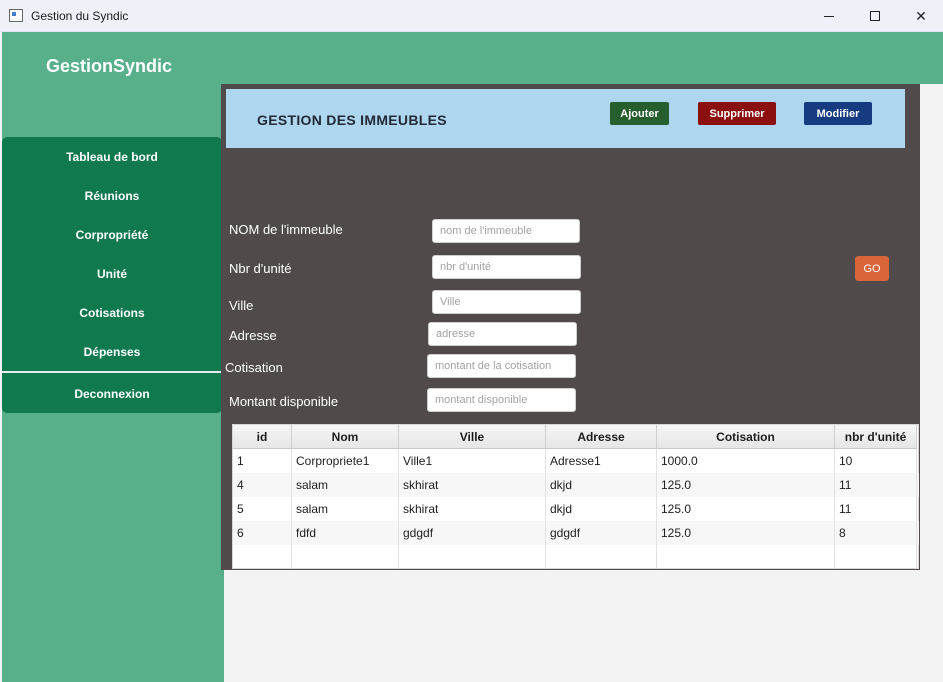 The image size is (943, 682). I want to click on table-row: 6 fdfd gdgdf gdgdf 125.0 8, so click(576, 533).